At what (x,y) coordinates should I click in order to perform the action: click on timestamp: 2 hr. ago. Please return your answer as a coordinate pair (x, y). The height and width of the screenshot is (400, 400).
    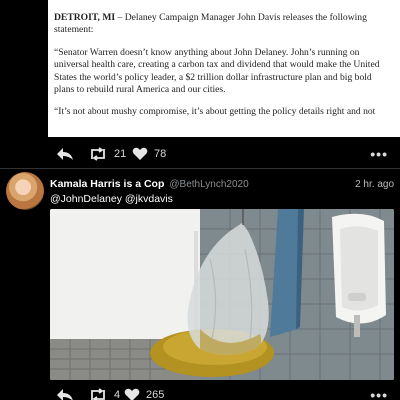
    Looking at the image, I should click on (374, 184).